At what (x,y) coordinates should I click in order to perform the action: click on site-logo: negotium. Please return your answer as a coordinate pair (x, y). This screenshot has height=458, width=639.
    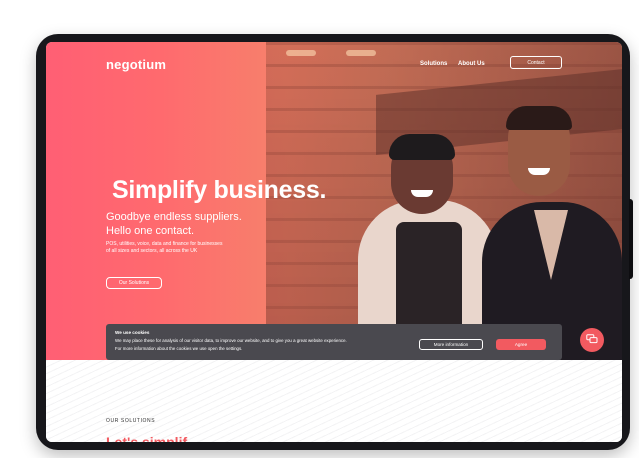
    Looking at the image, I should click on (136, 64).